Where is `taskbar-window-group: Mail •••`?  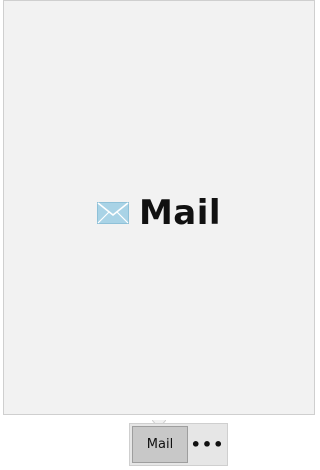
taskbar-window-group: Mail ••• is located at coordinates (178, 444).